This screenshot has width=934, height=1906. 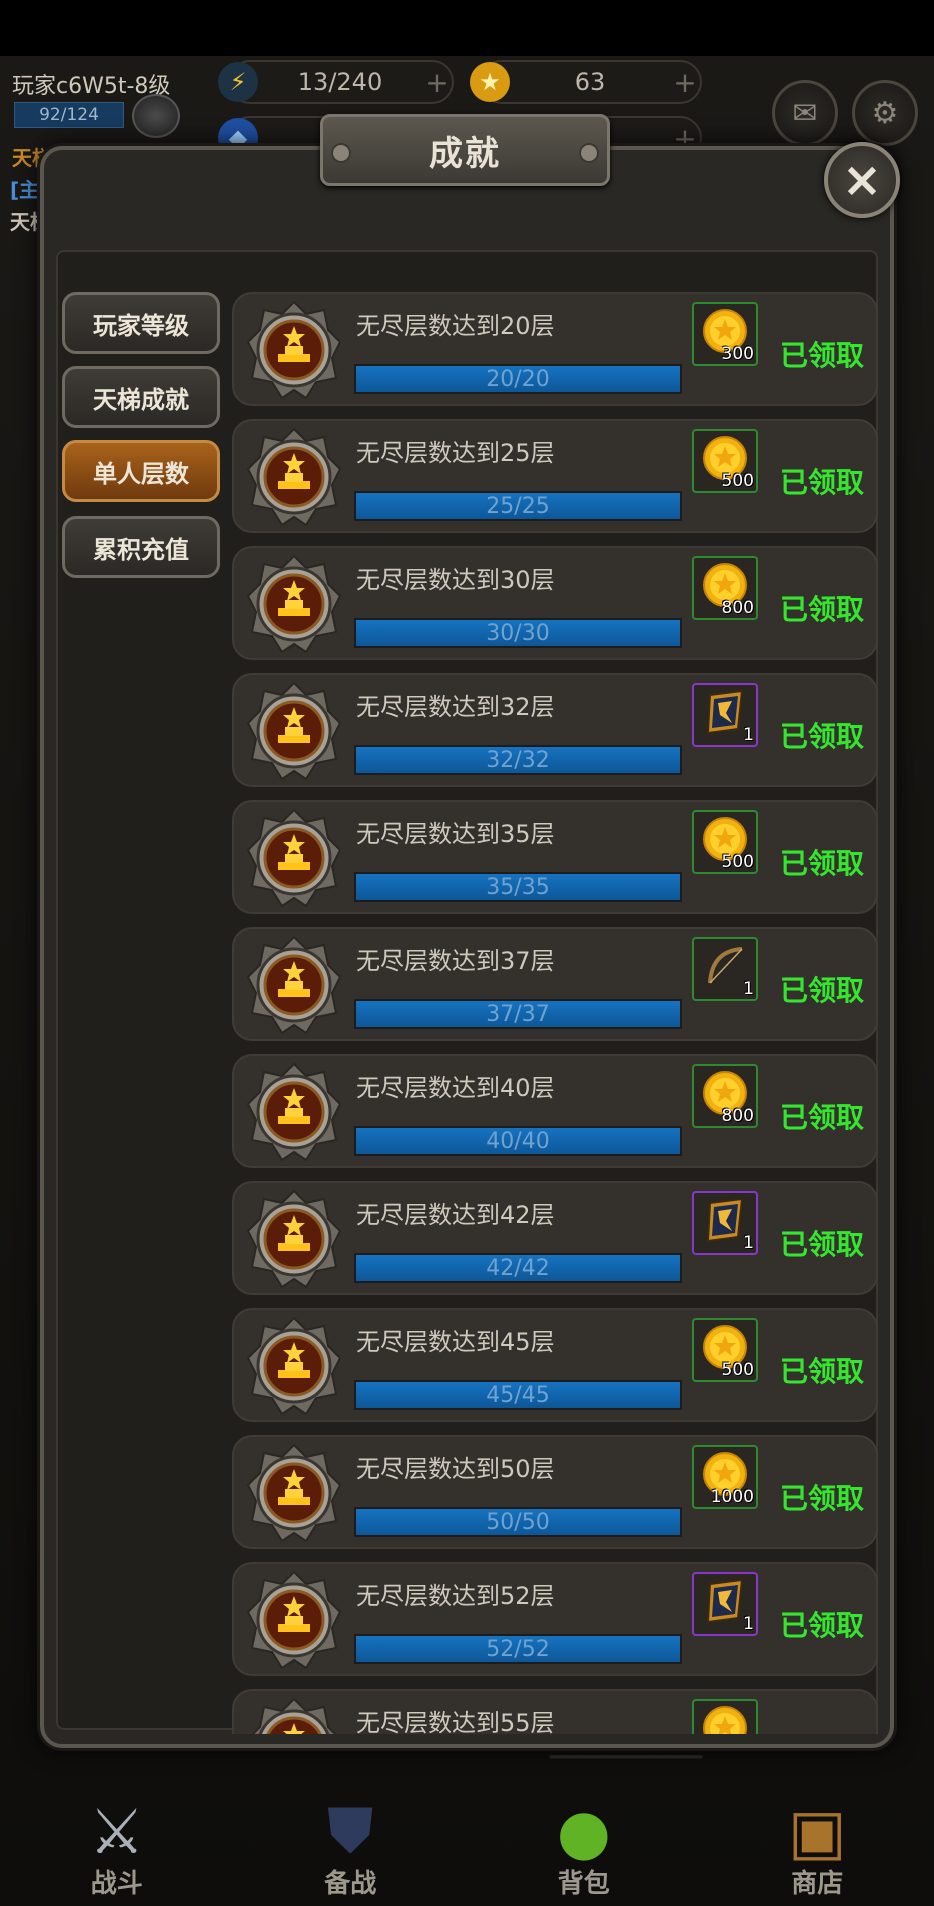 What do you see at coordinates (555, 476) in the screenshot?
I see `achievement-row: 无尽层数达到25层 25/25 500 已领取` at bounding box center [555, 476].